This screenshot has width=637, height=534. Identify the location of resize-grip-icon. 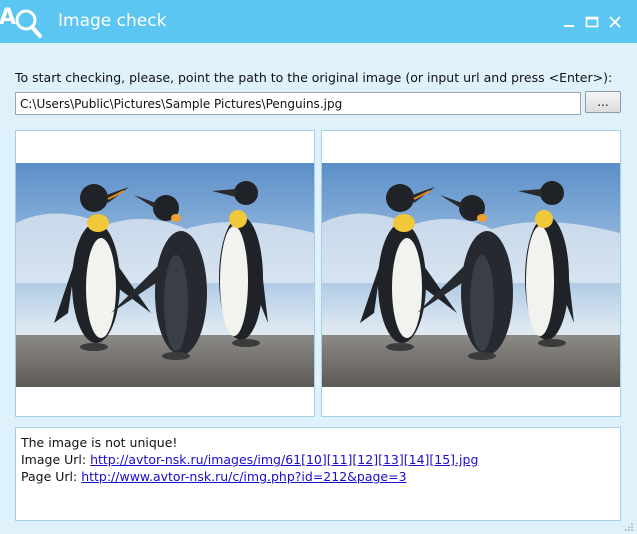
(629, 527).